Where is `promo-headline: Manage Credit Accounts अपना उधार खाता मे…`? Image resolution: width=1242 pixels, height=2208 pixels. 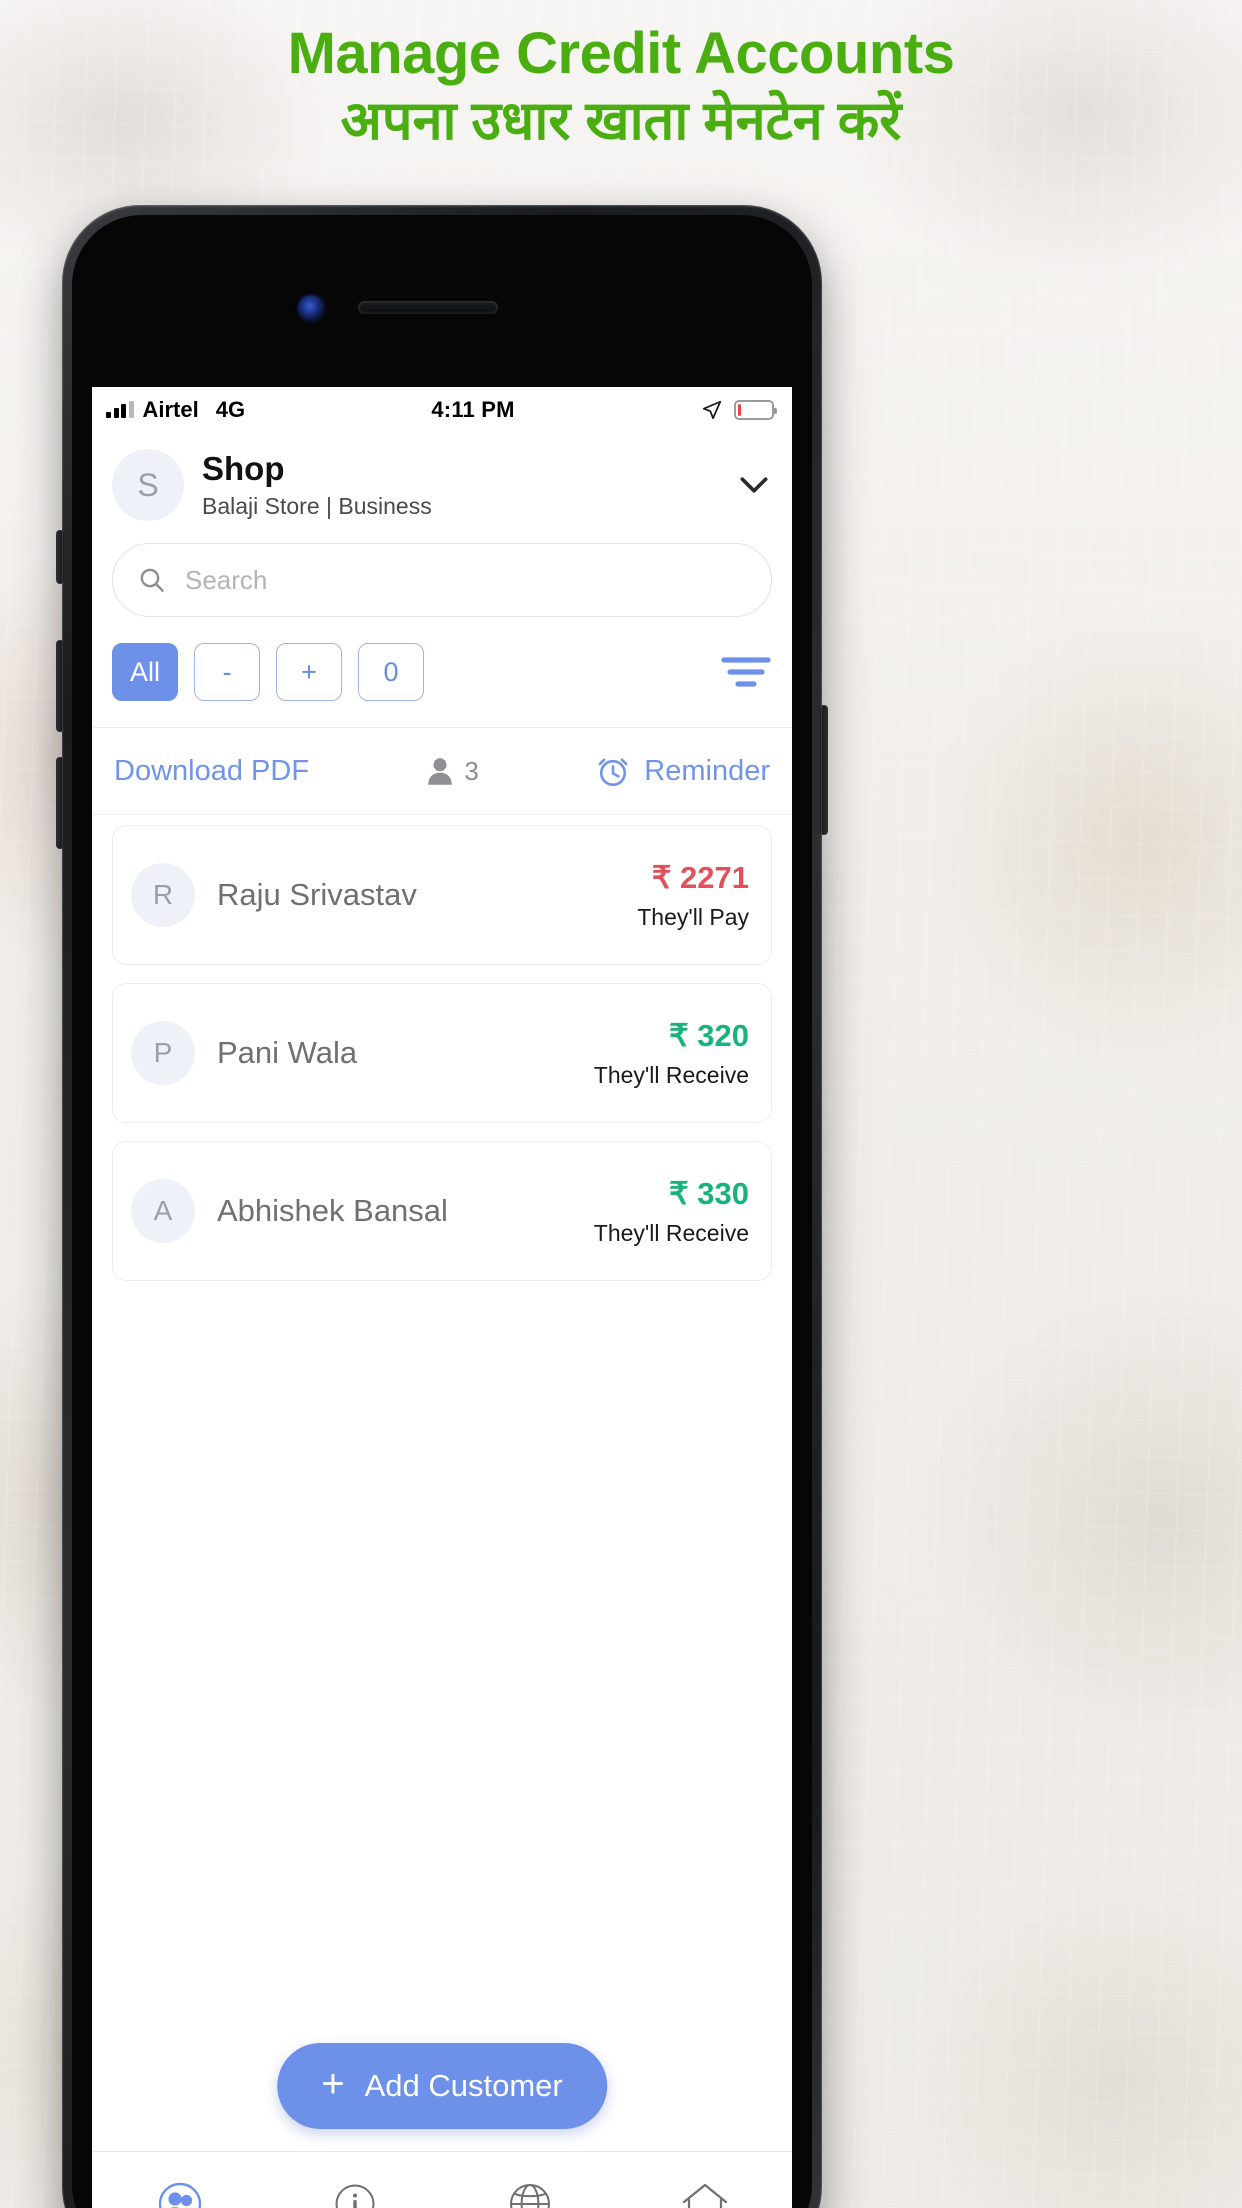 promo-headline: Manage Credit Accounts अपना उधार खाता मे… is located at coordinates (621, 87).